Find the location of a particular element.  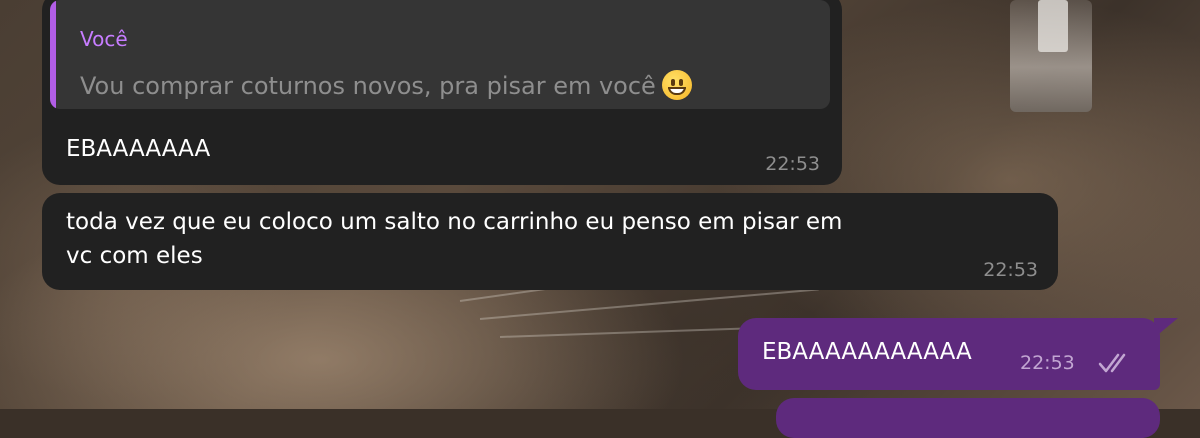

message-text: EBAAAAAAA is located at coordinates (138, 149).